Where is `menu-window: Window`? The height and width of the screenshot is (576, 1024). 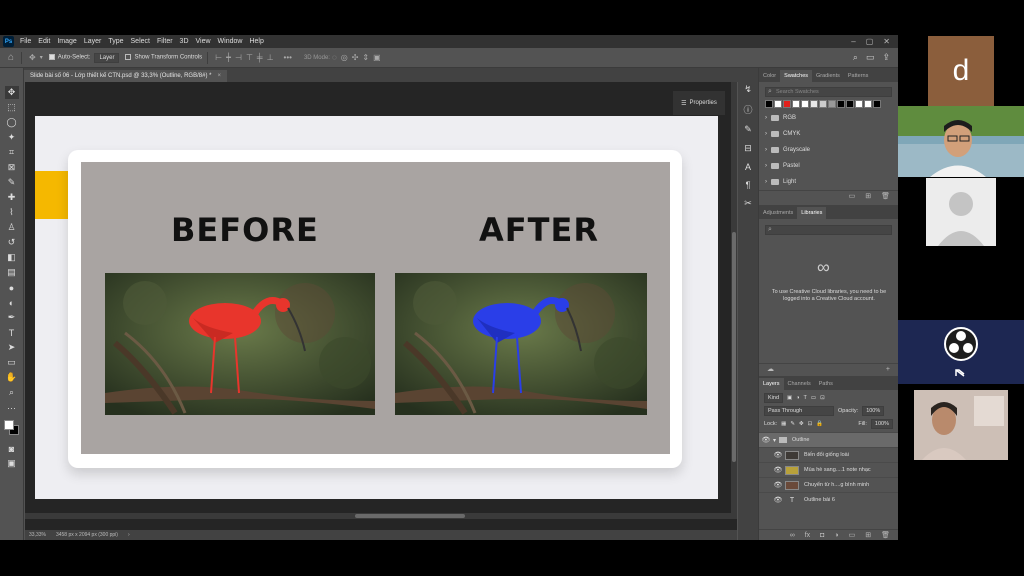
menu-window: Window is located at coordinates (230, 41).